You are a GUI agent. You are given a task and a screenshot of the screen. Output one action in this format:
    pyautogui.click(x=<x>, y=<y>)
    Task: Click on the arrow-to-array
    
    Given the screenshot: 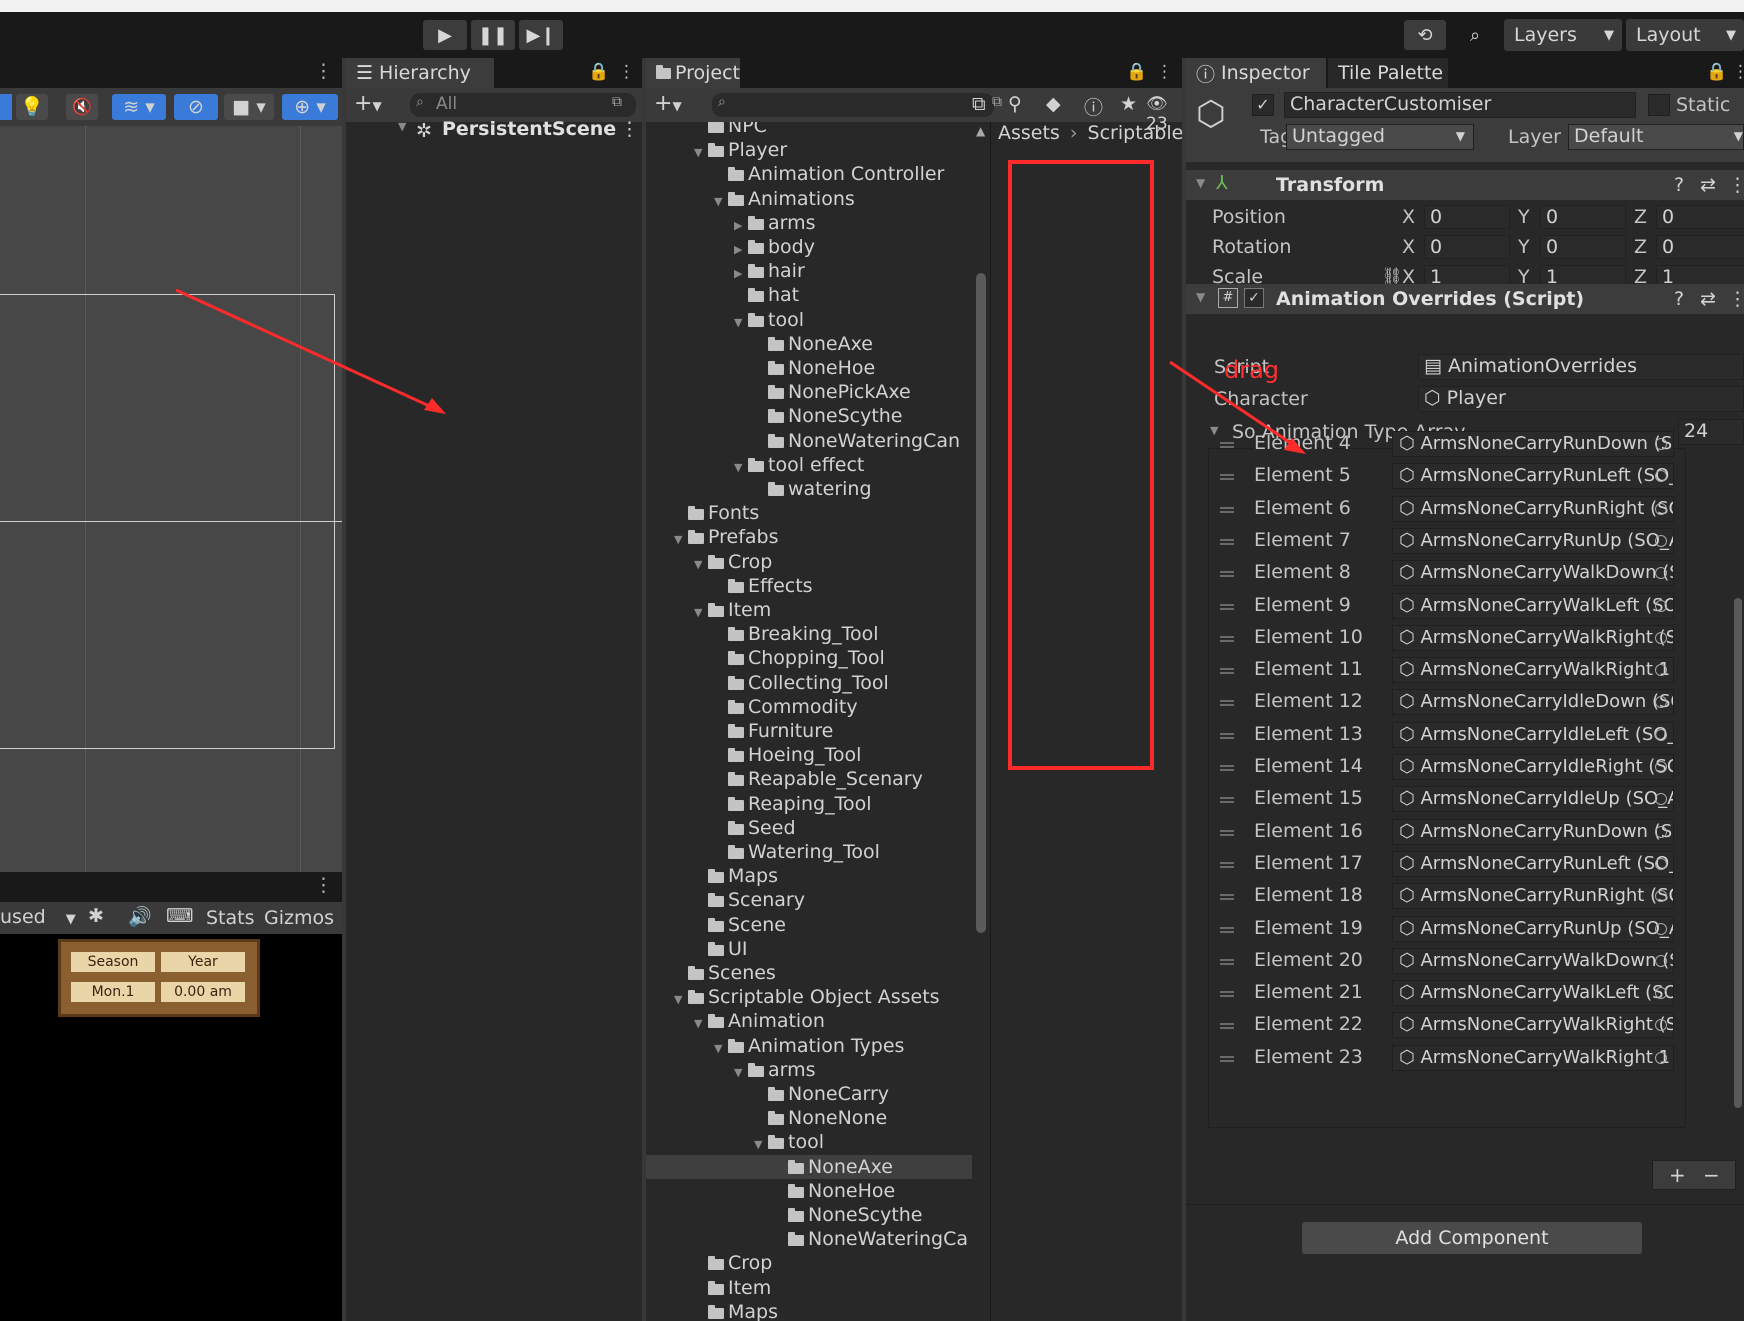 What is the action you would take?
    pyautogui.click(x=1234, y=405)
    